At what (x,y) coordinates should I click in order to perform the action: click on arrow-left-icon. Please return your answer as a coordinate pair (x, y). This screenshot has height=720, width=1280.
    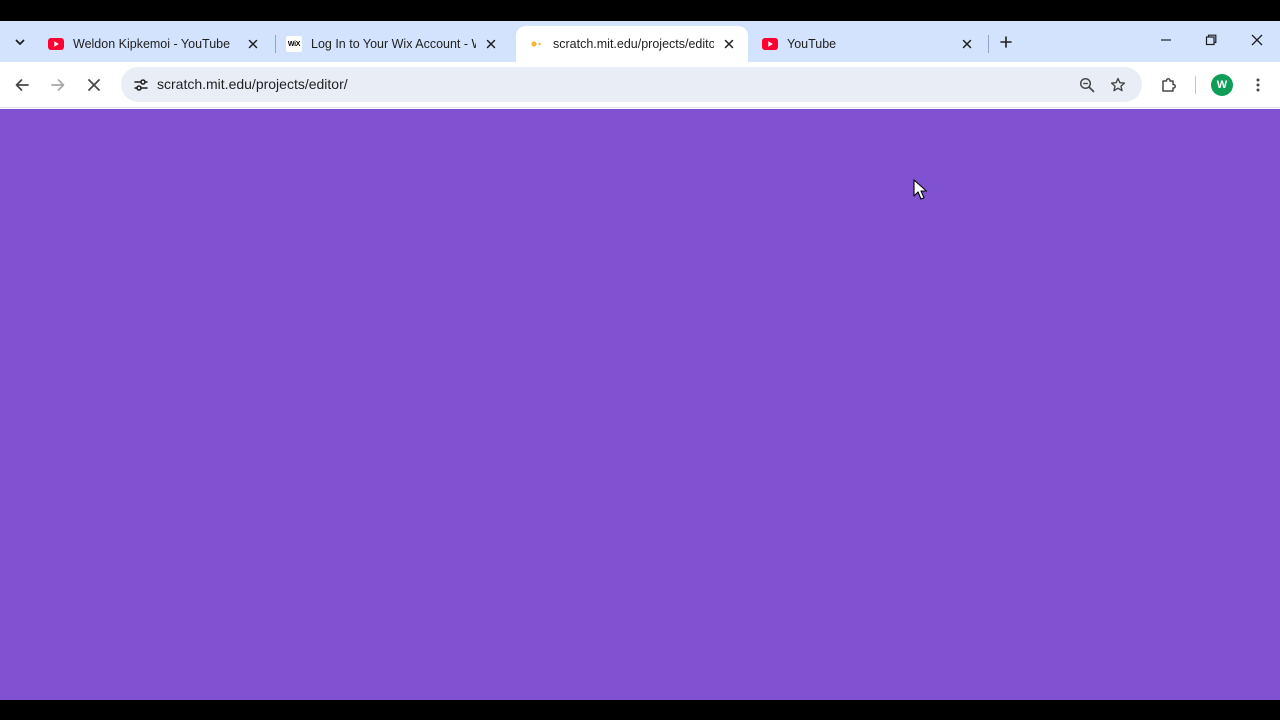
    Looking at the image, I should click on (22, 85).